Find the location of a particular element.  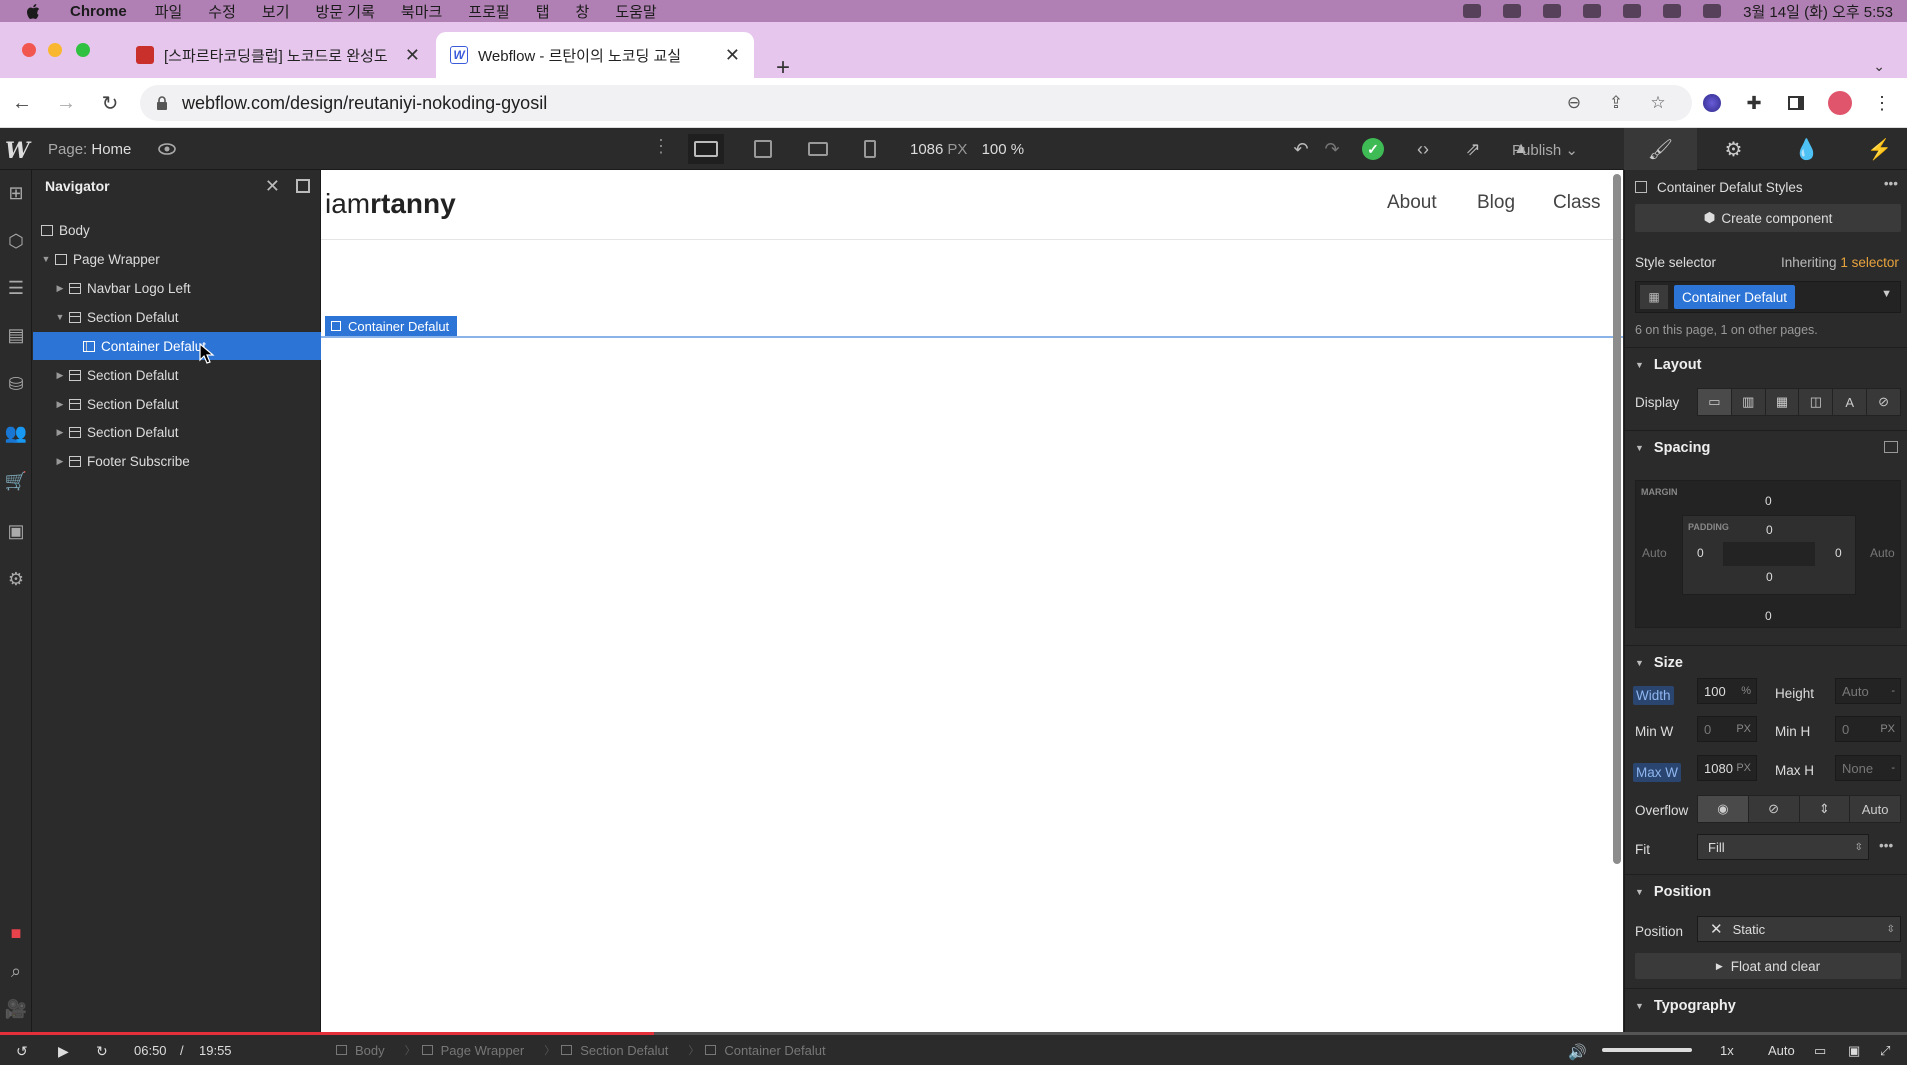

padding-right-value: 0 is located at coordinates (1838, 553).